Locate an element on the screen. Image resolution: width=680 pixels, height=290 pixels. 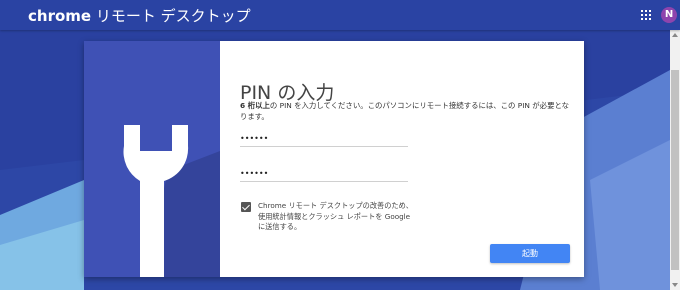
scroll-down-icon is located at coordinates (675, 285).